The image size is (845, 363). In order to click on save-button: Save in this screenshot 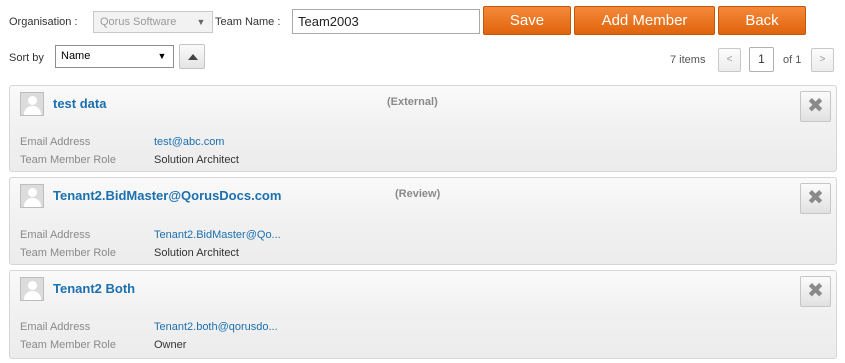, I will do `click(527, 20)`.